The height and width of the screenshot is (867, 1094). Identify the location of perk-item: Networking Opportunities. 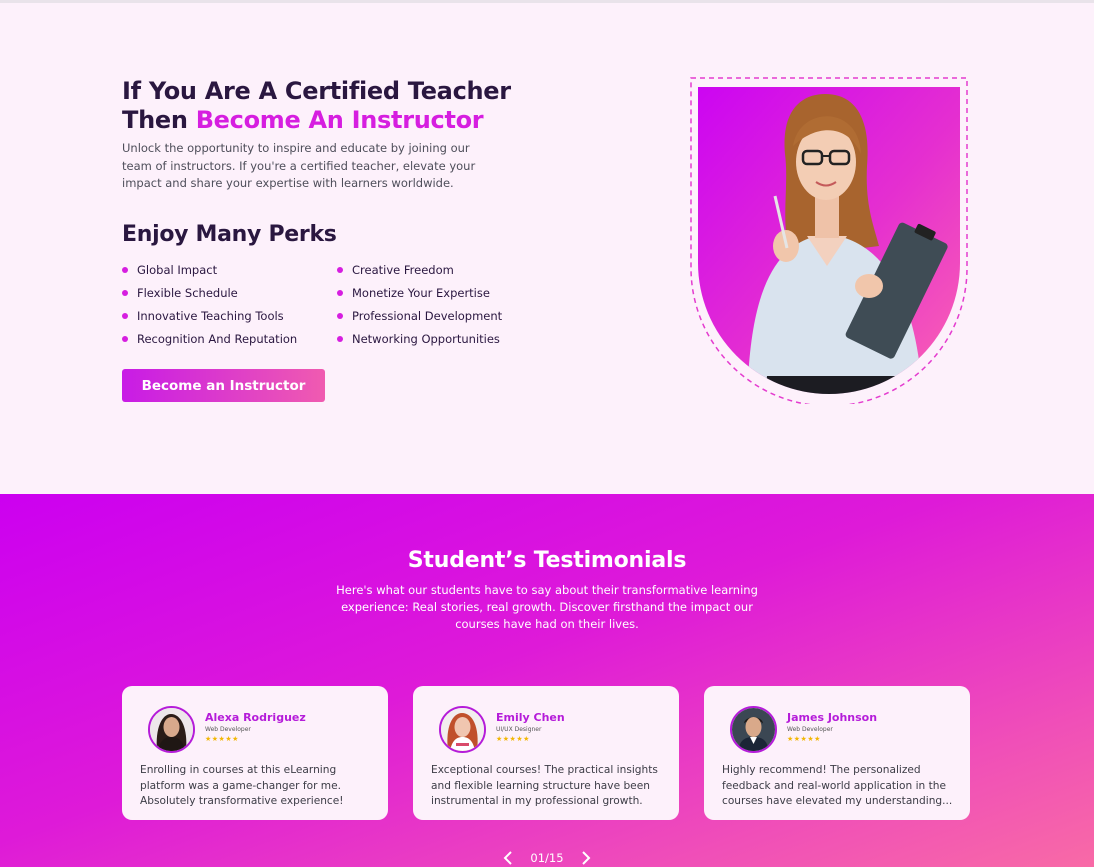
(439, 338).